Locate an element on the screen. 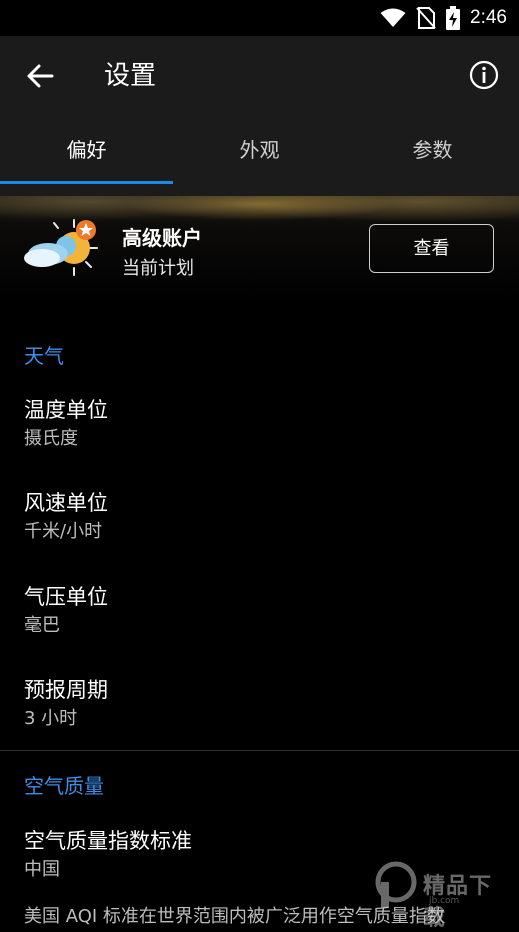 This screenshot has width=519, height=932. tab-appearance: 外观 is located at coordinates (259, 156).